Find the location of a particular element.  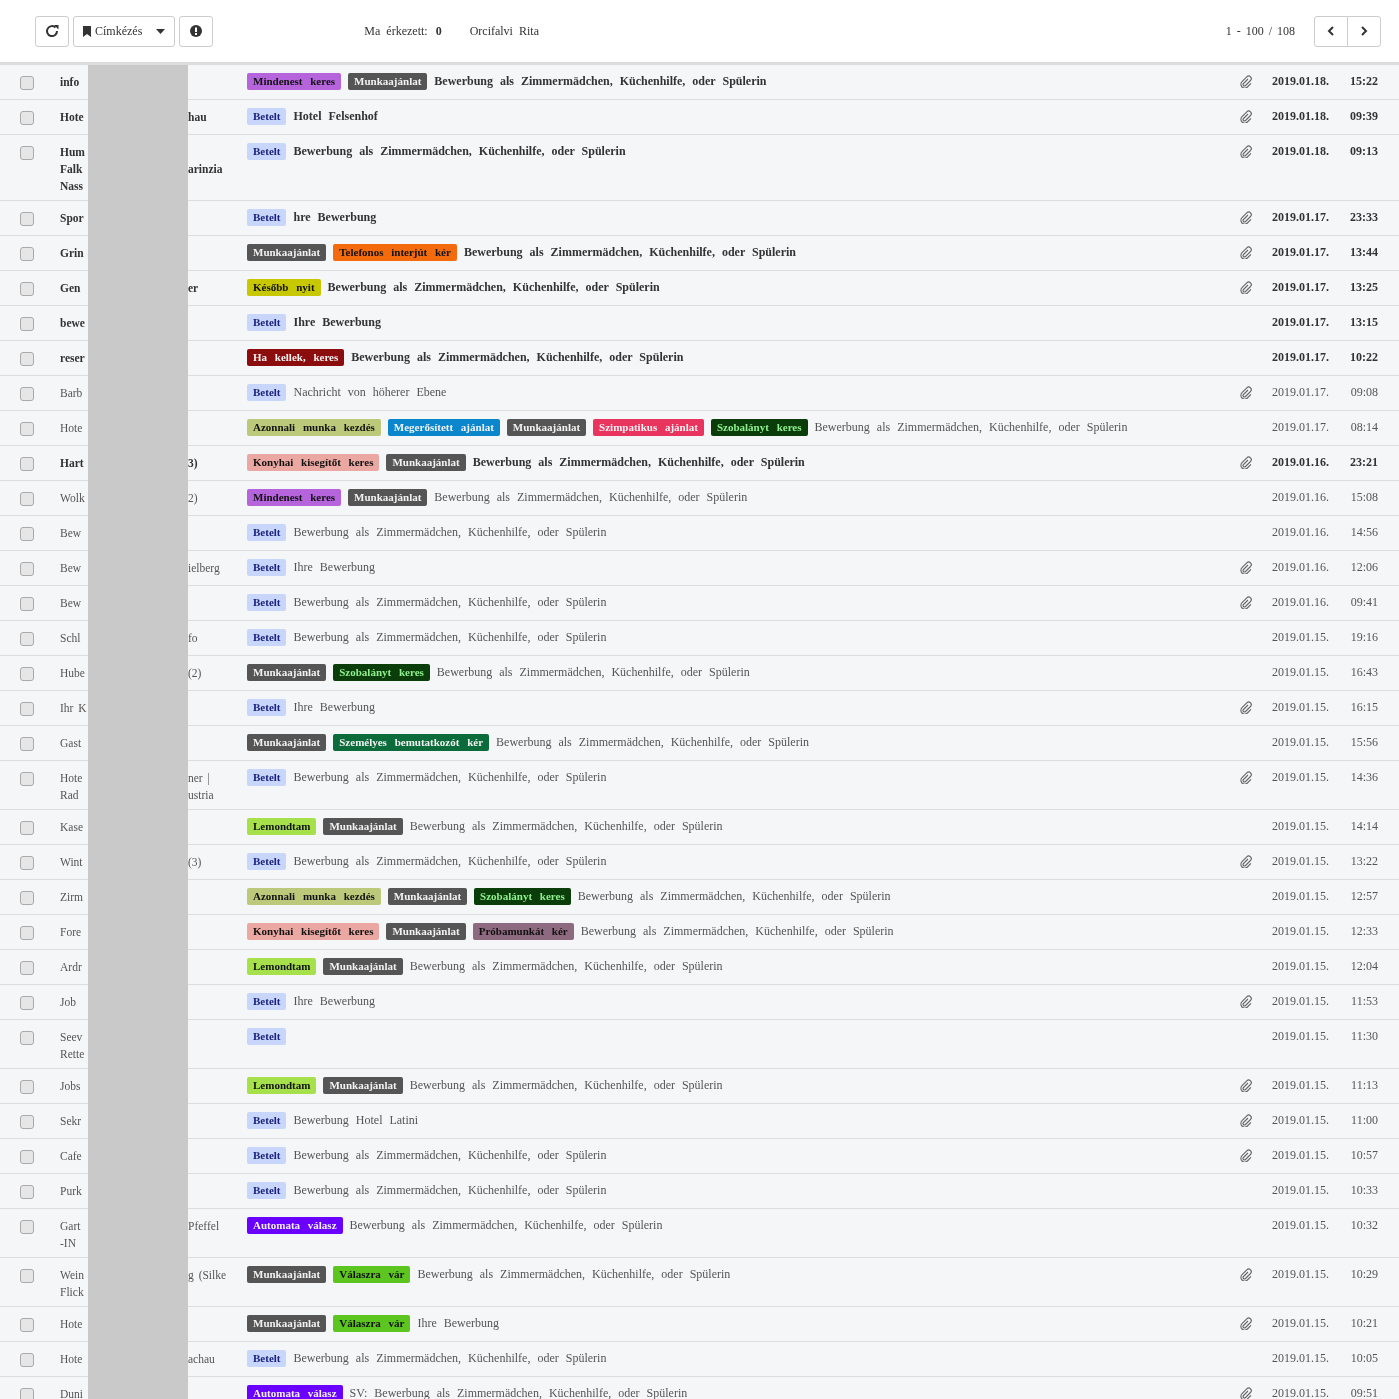

subject-text: Nachricht von höherer Ebene is located at coordinates (766, 392).